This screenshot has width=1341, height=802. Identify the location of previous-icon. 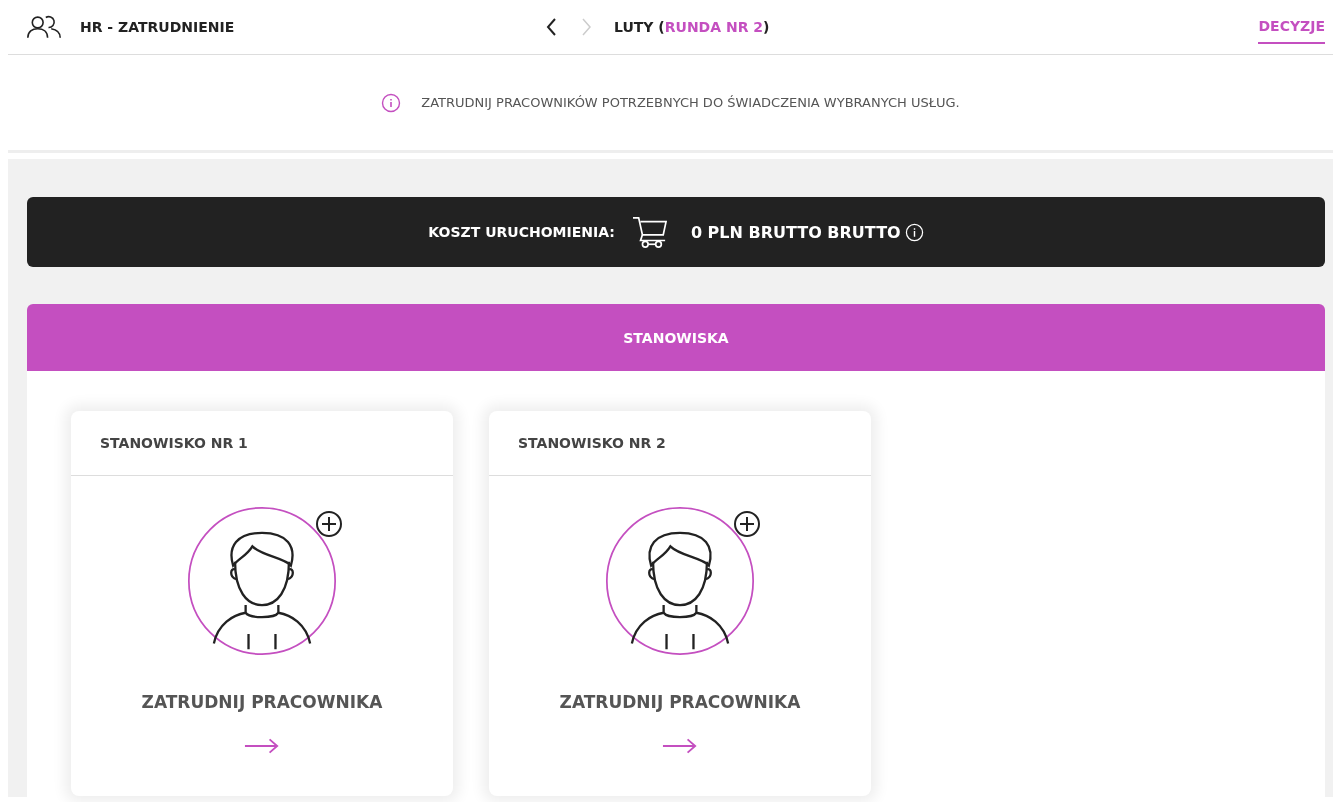
(552, 27).